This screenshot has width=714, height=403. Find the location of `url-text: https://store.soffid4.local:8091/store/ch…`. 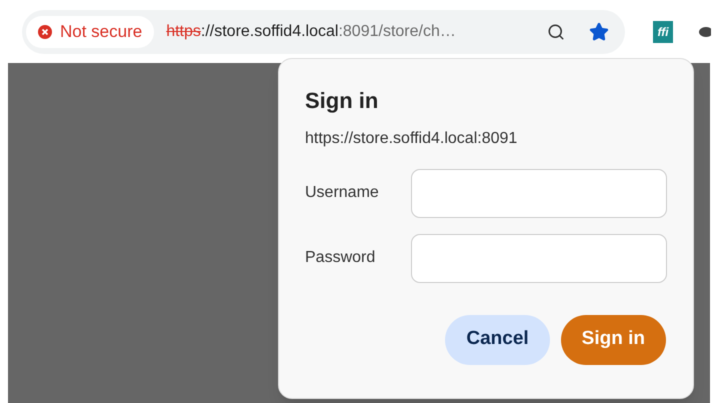

url-text: https://store.soffid4.local:8091/store/ch… is located at coordinates (311, 32).